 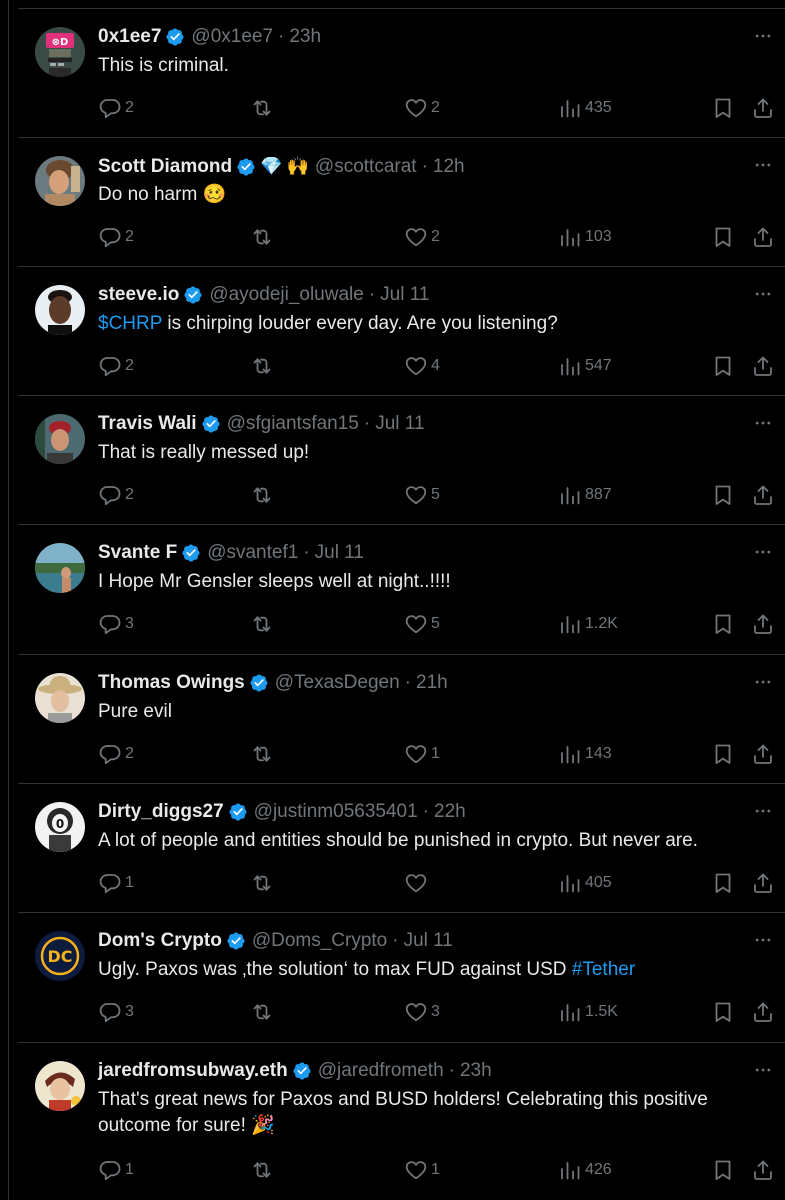 What do you see at coordinates (60, 827) in the screenshot?
I see `avatar: 0` at bounding box center [60, 827].